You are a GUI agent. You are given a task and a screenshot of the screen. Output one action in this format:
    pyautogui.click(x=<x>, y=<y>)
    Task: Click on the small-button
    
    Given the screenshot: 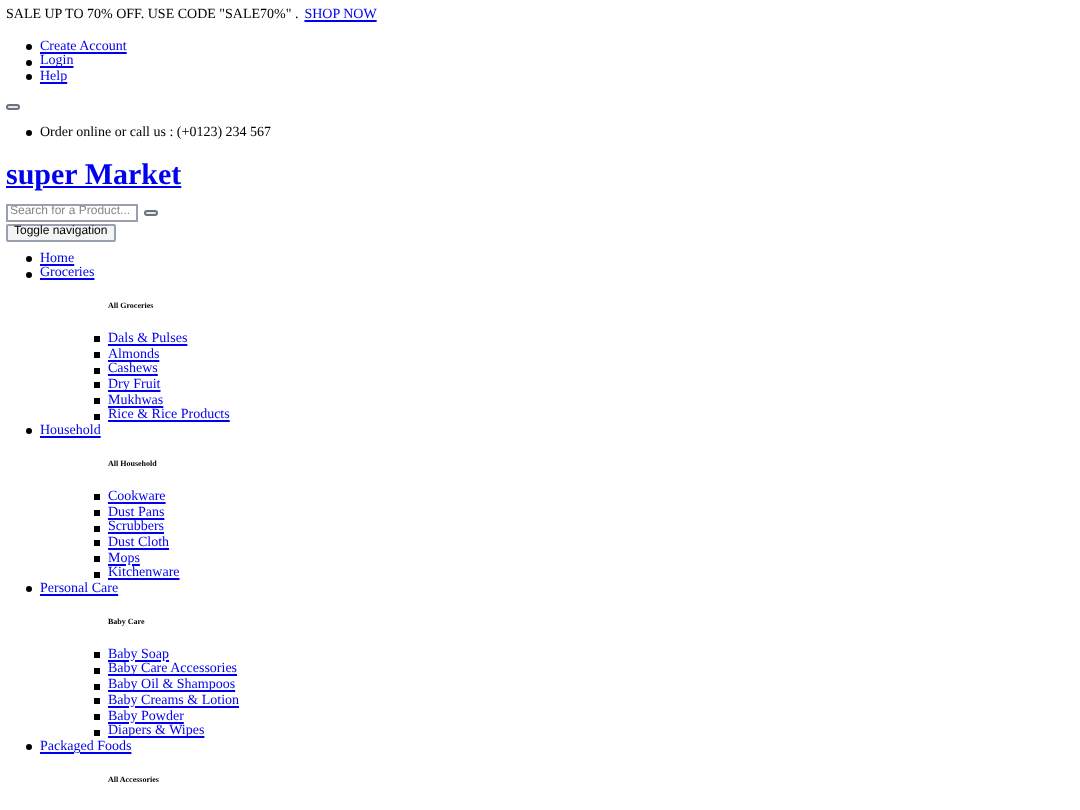 What is the action you would take?
    pyautogui.click(x=13, y=106)
    